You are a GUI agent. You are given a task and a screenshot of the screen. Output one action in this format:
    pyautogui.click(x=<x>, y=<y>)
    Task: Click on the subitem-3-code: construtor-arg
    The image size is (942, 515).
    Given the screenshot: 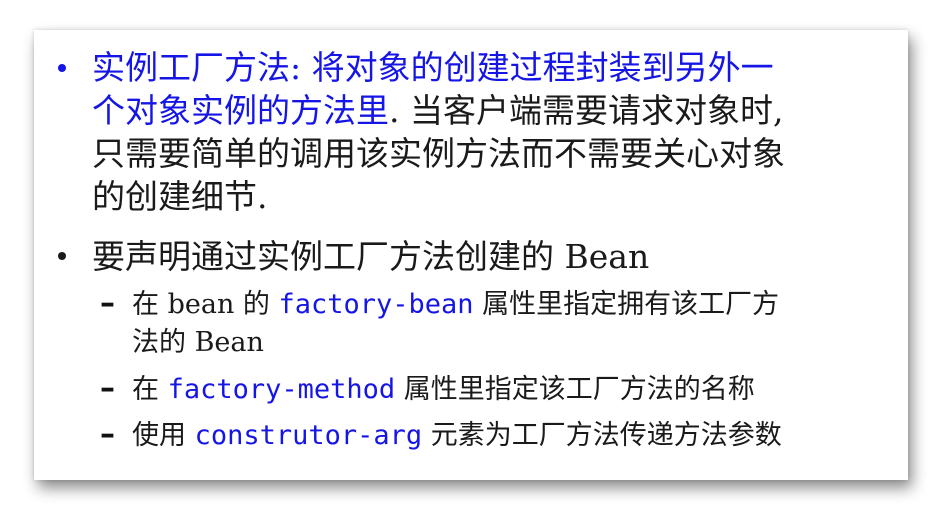 What is the action you would take?
    pyautogui.click(x=308, y=435)
    